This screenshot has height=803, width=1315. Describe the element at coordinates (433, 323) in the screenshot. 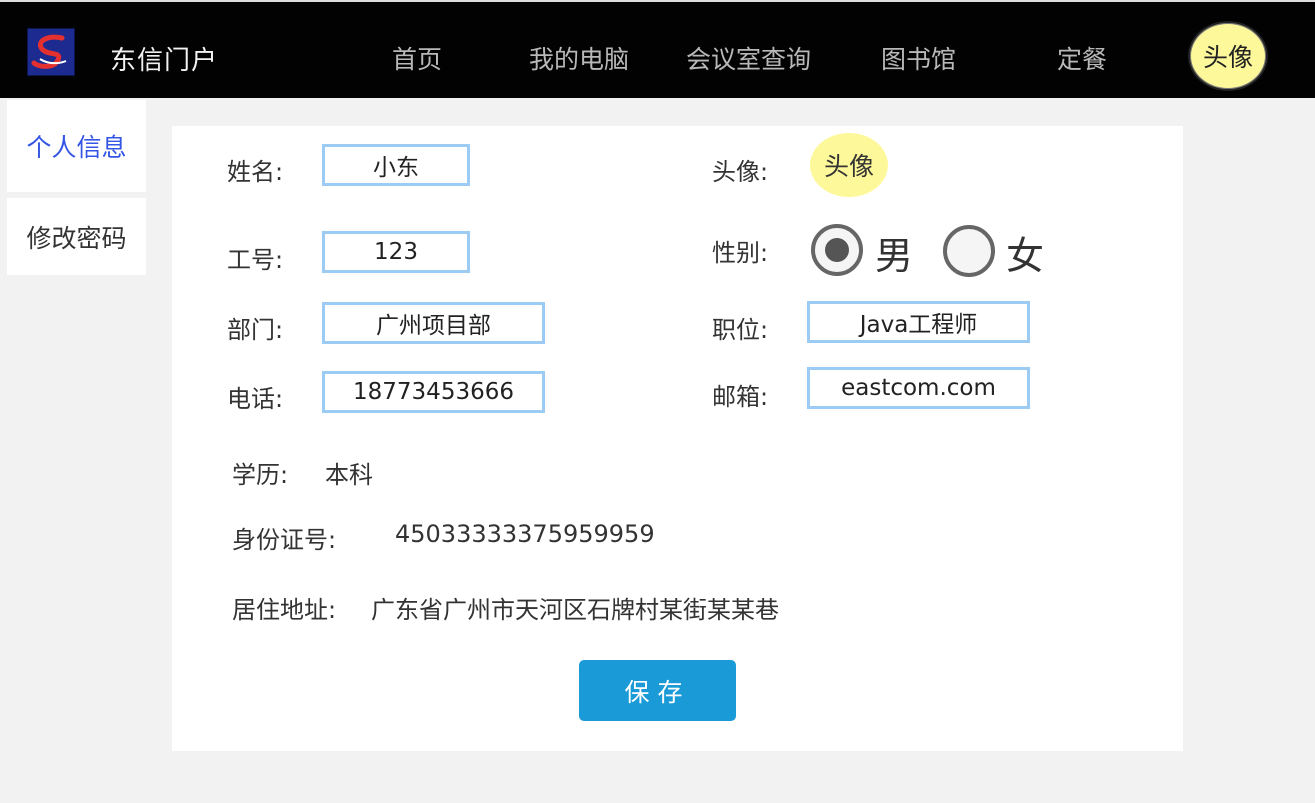

I see `department-field` at that location.